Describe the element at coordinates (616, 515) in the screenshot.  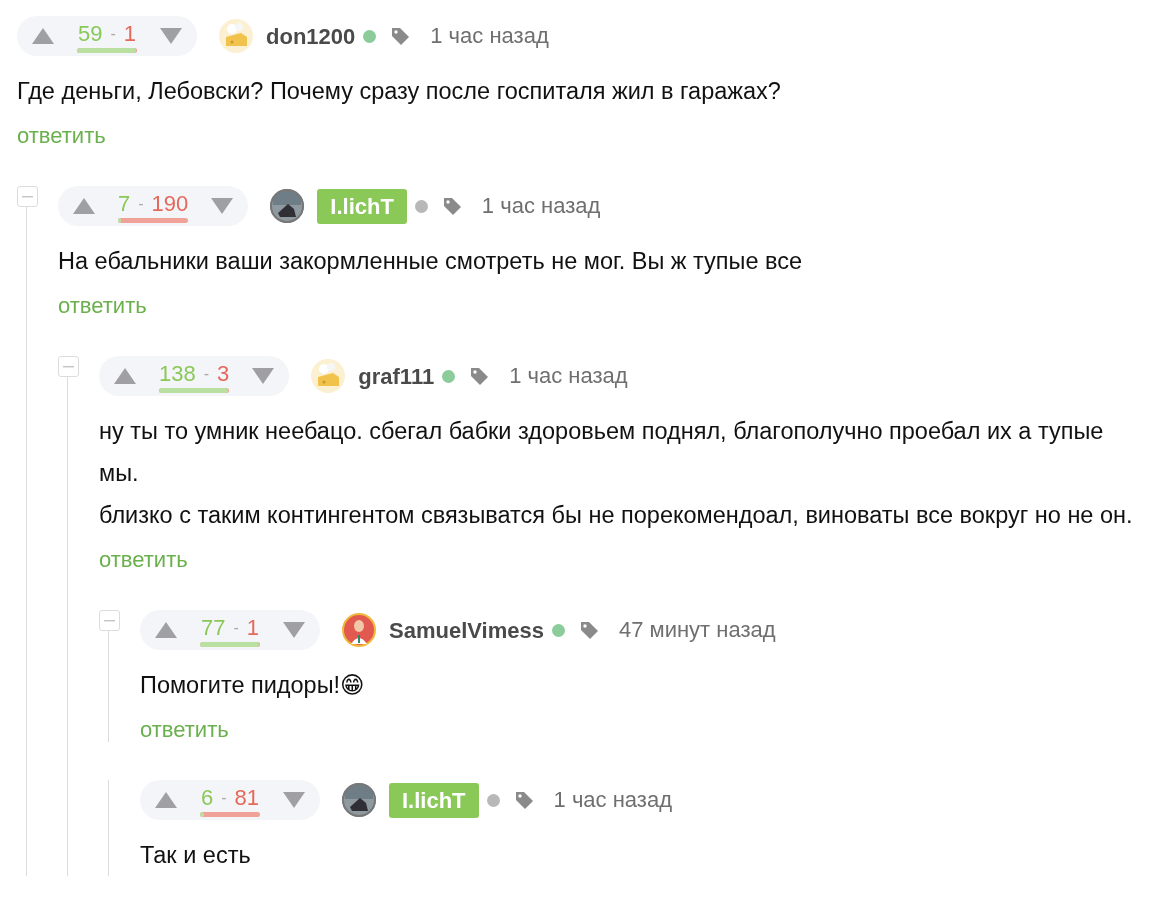
I see `comment-text: близко с таким контингентом связыватся бы не порекомендоал, виноваты все вокруг но не он.` at that location.